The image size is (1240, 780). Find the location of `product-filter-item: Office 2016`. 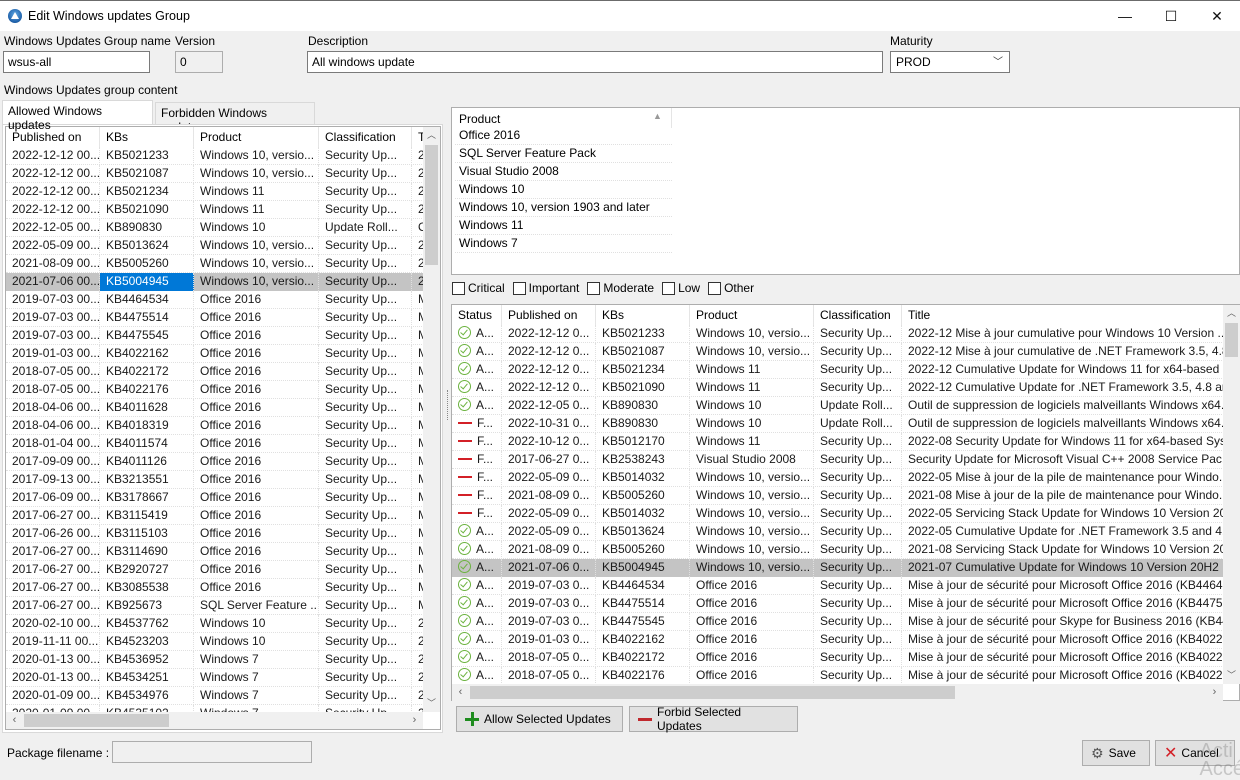

product-filter-item: Office 2016 is located at coordinates (563, 136).